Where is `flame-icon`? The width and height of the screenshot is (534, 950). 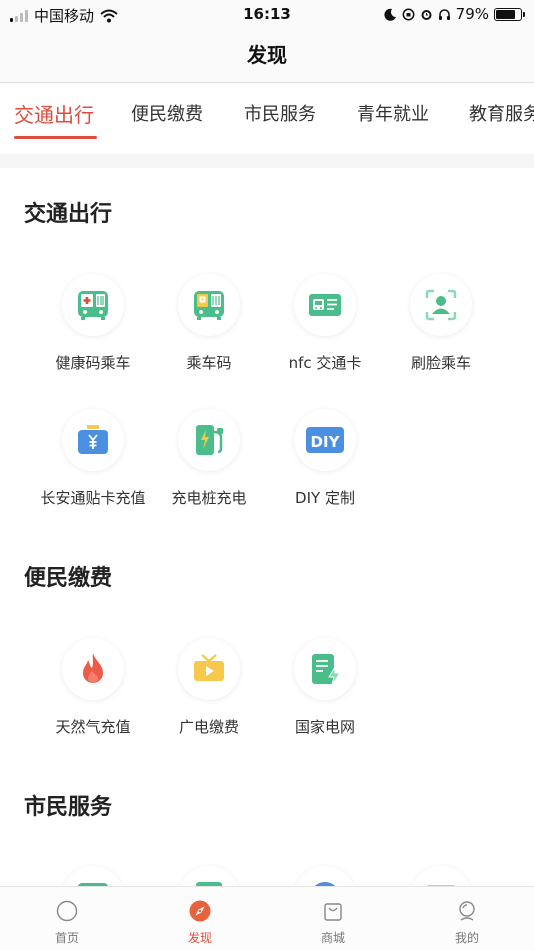 flame-icon is located at coordinates (93, 668).